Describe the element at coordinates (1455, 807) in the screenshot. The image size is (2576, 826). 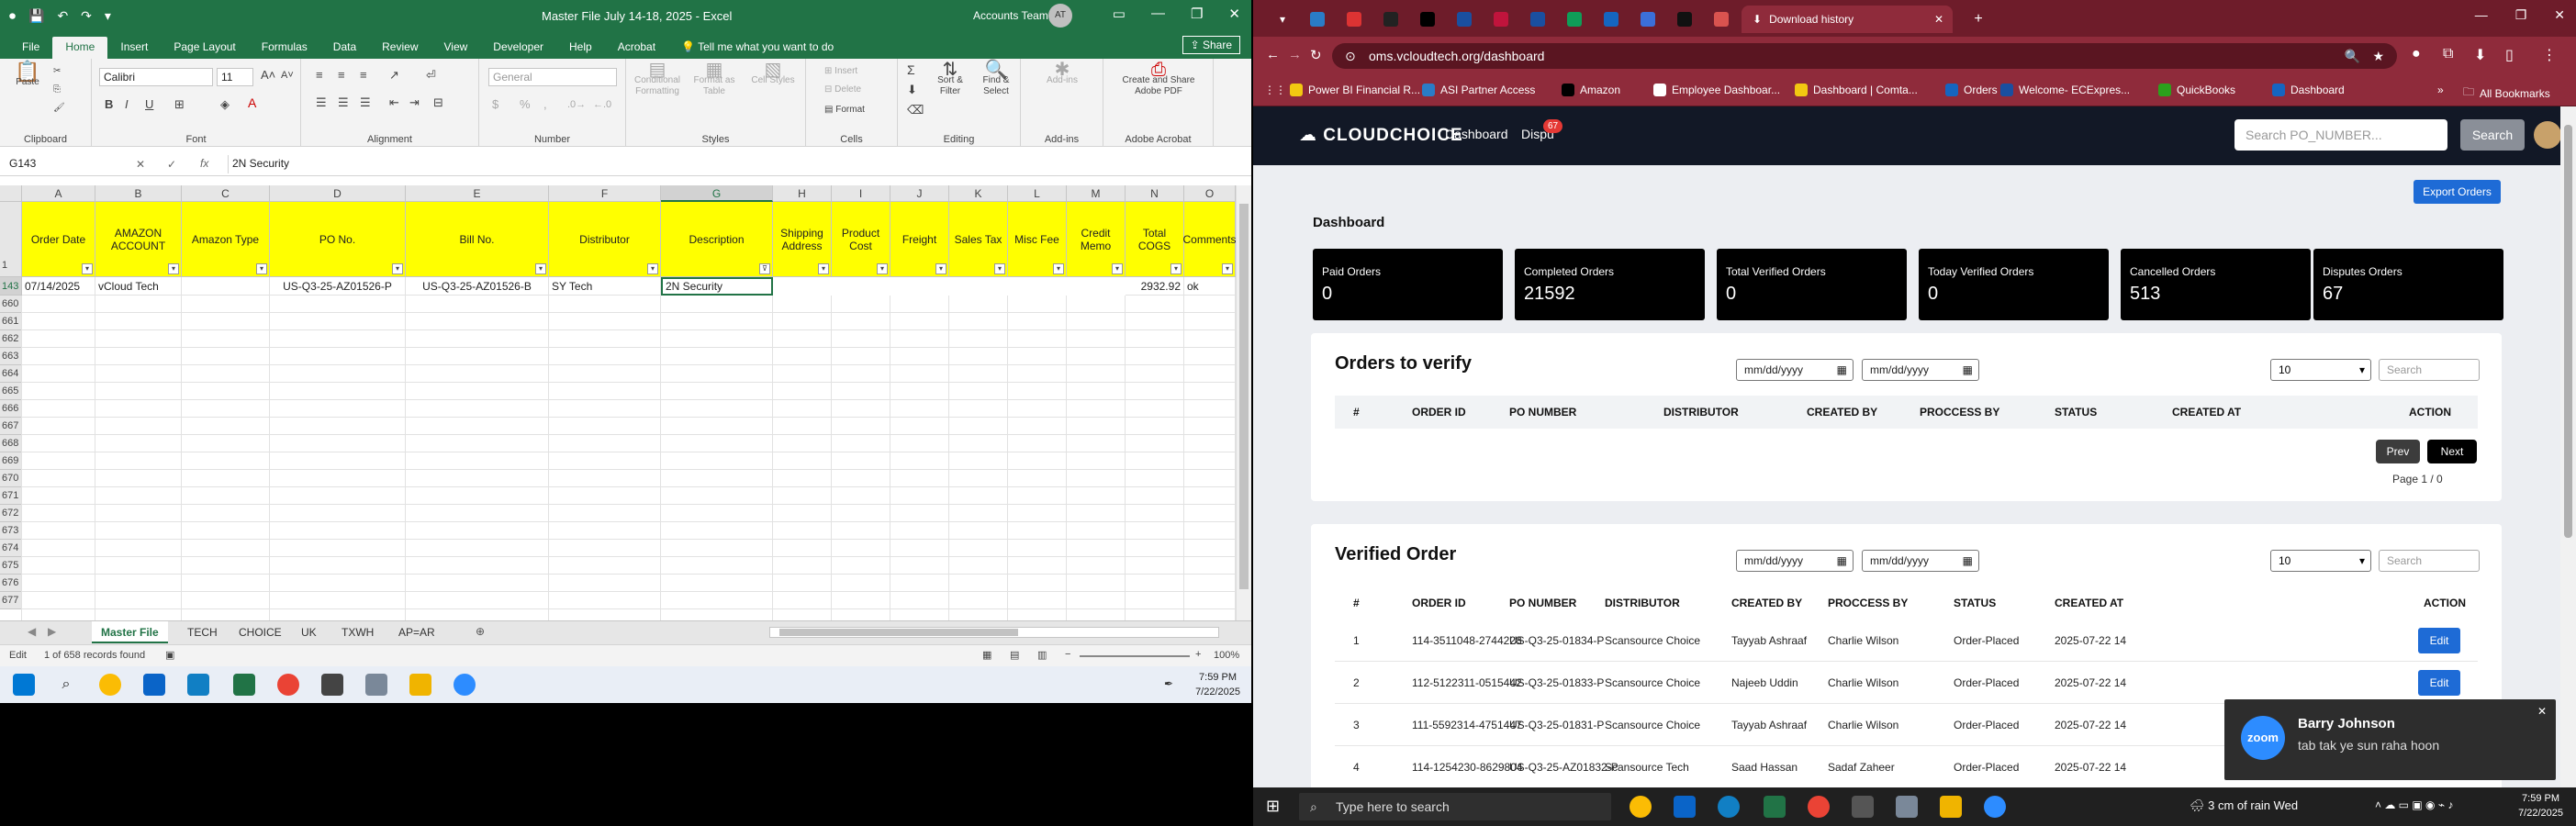
I see `taskbar-search: ⌕ Type here to search` at that location.